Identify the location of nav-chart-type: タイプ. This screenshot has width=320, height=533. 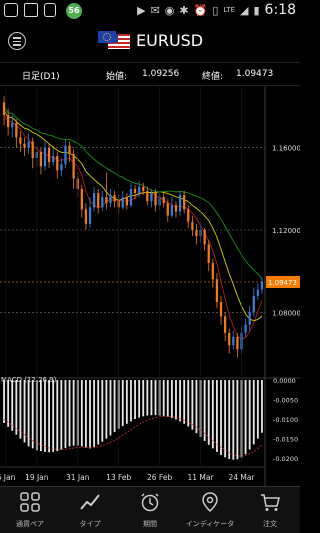
(90, 510).